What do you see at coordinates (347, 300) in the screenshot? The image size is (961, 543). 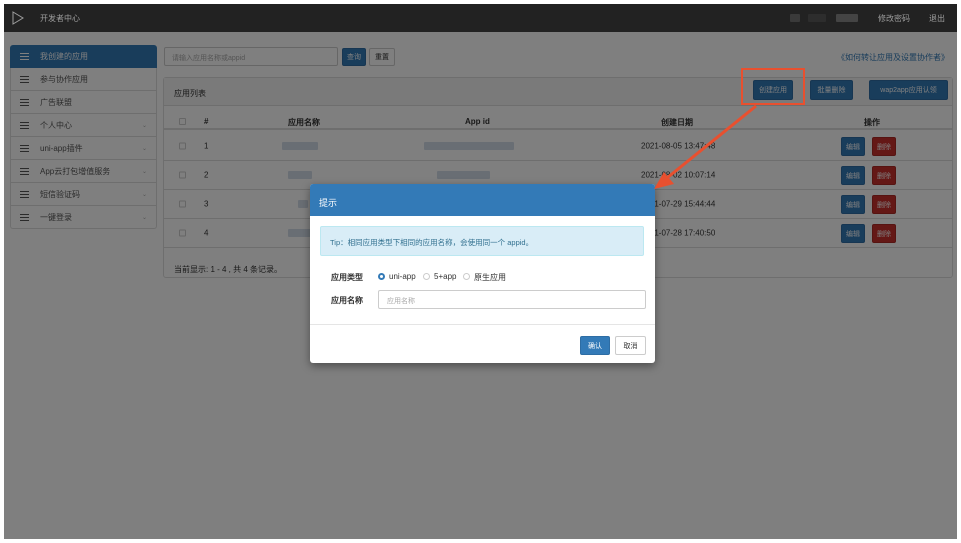 I see `app-name-label: 应用名称` at bounding box center [347, 300].